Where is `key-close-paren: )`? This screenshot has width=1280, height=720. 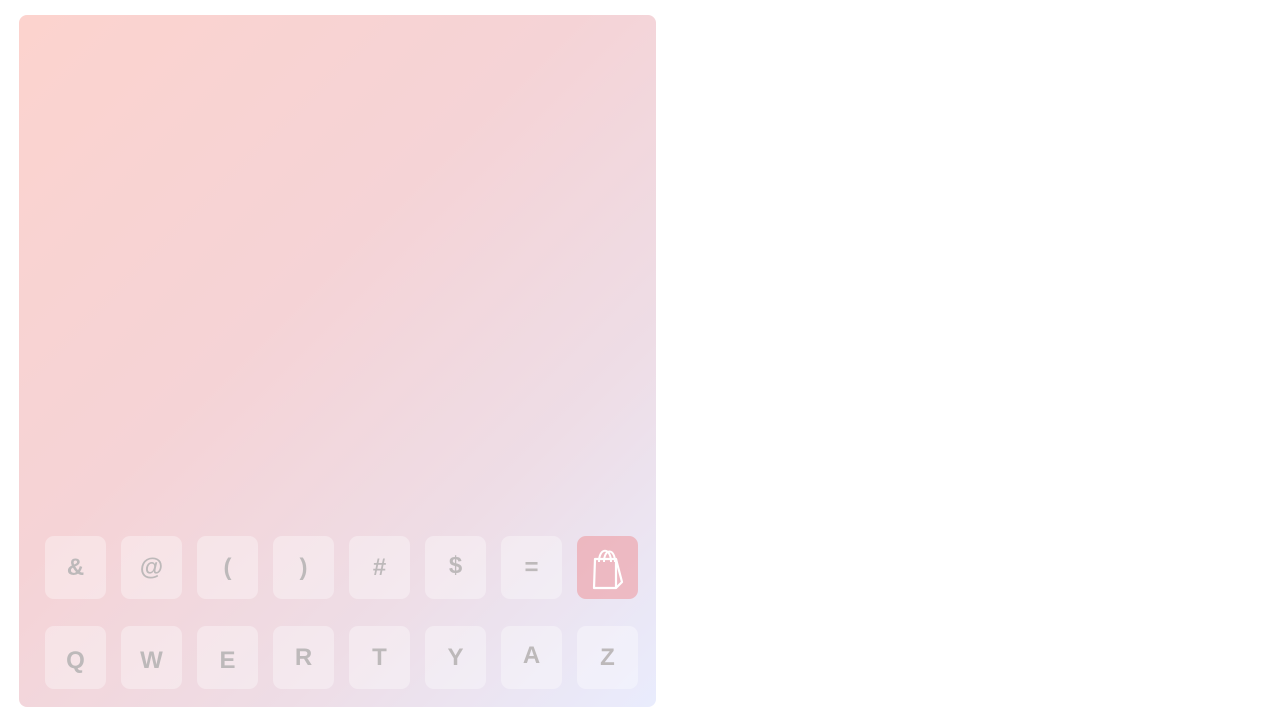
key-close-paren: ) is located at coordinates (303, 567).